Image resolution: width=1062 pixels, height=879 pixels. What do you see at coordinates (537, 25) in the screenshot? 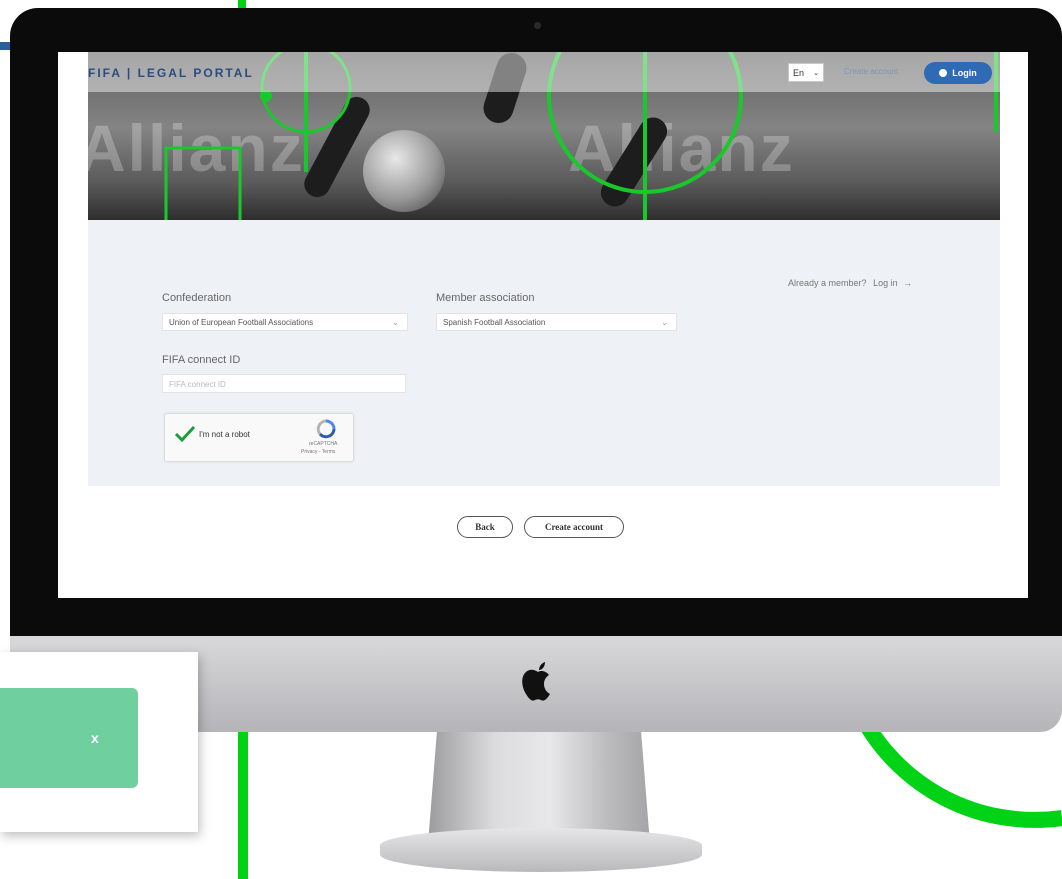
I see `camera-icon` at bounding box center [537, 25].